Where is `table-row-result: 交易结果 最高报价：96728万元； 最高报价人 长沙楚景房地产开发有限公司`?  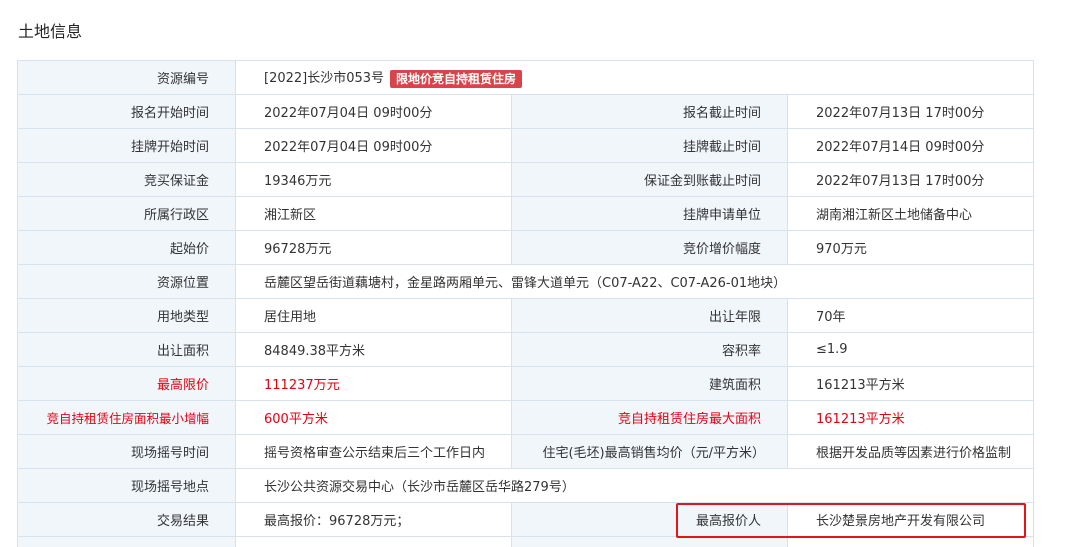 table-row-result: 交易结果 最高报价：96728万元； 最高报价人 长沙楚景房地产开发有限公司 is located at coordinates (525, 519).